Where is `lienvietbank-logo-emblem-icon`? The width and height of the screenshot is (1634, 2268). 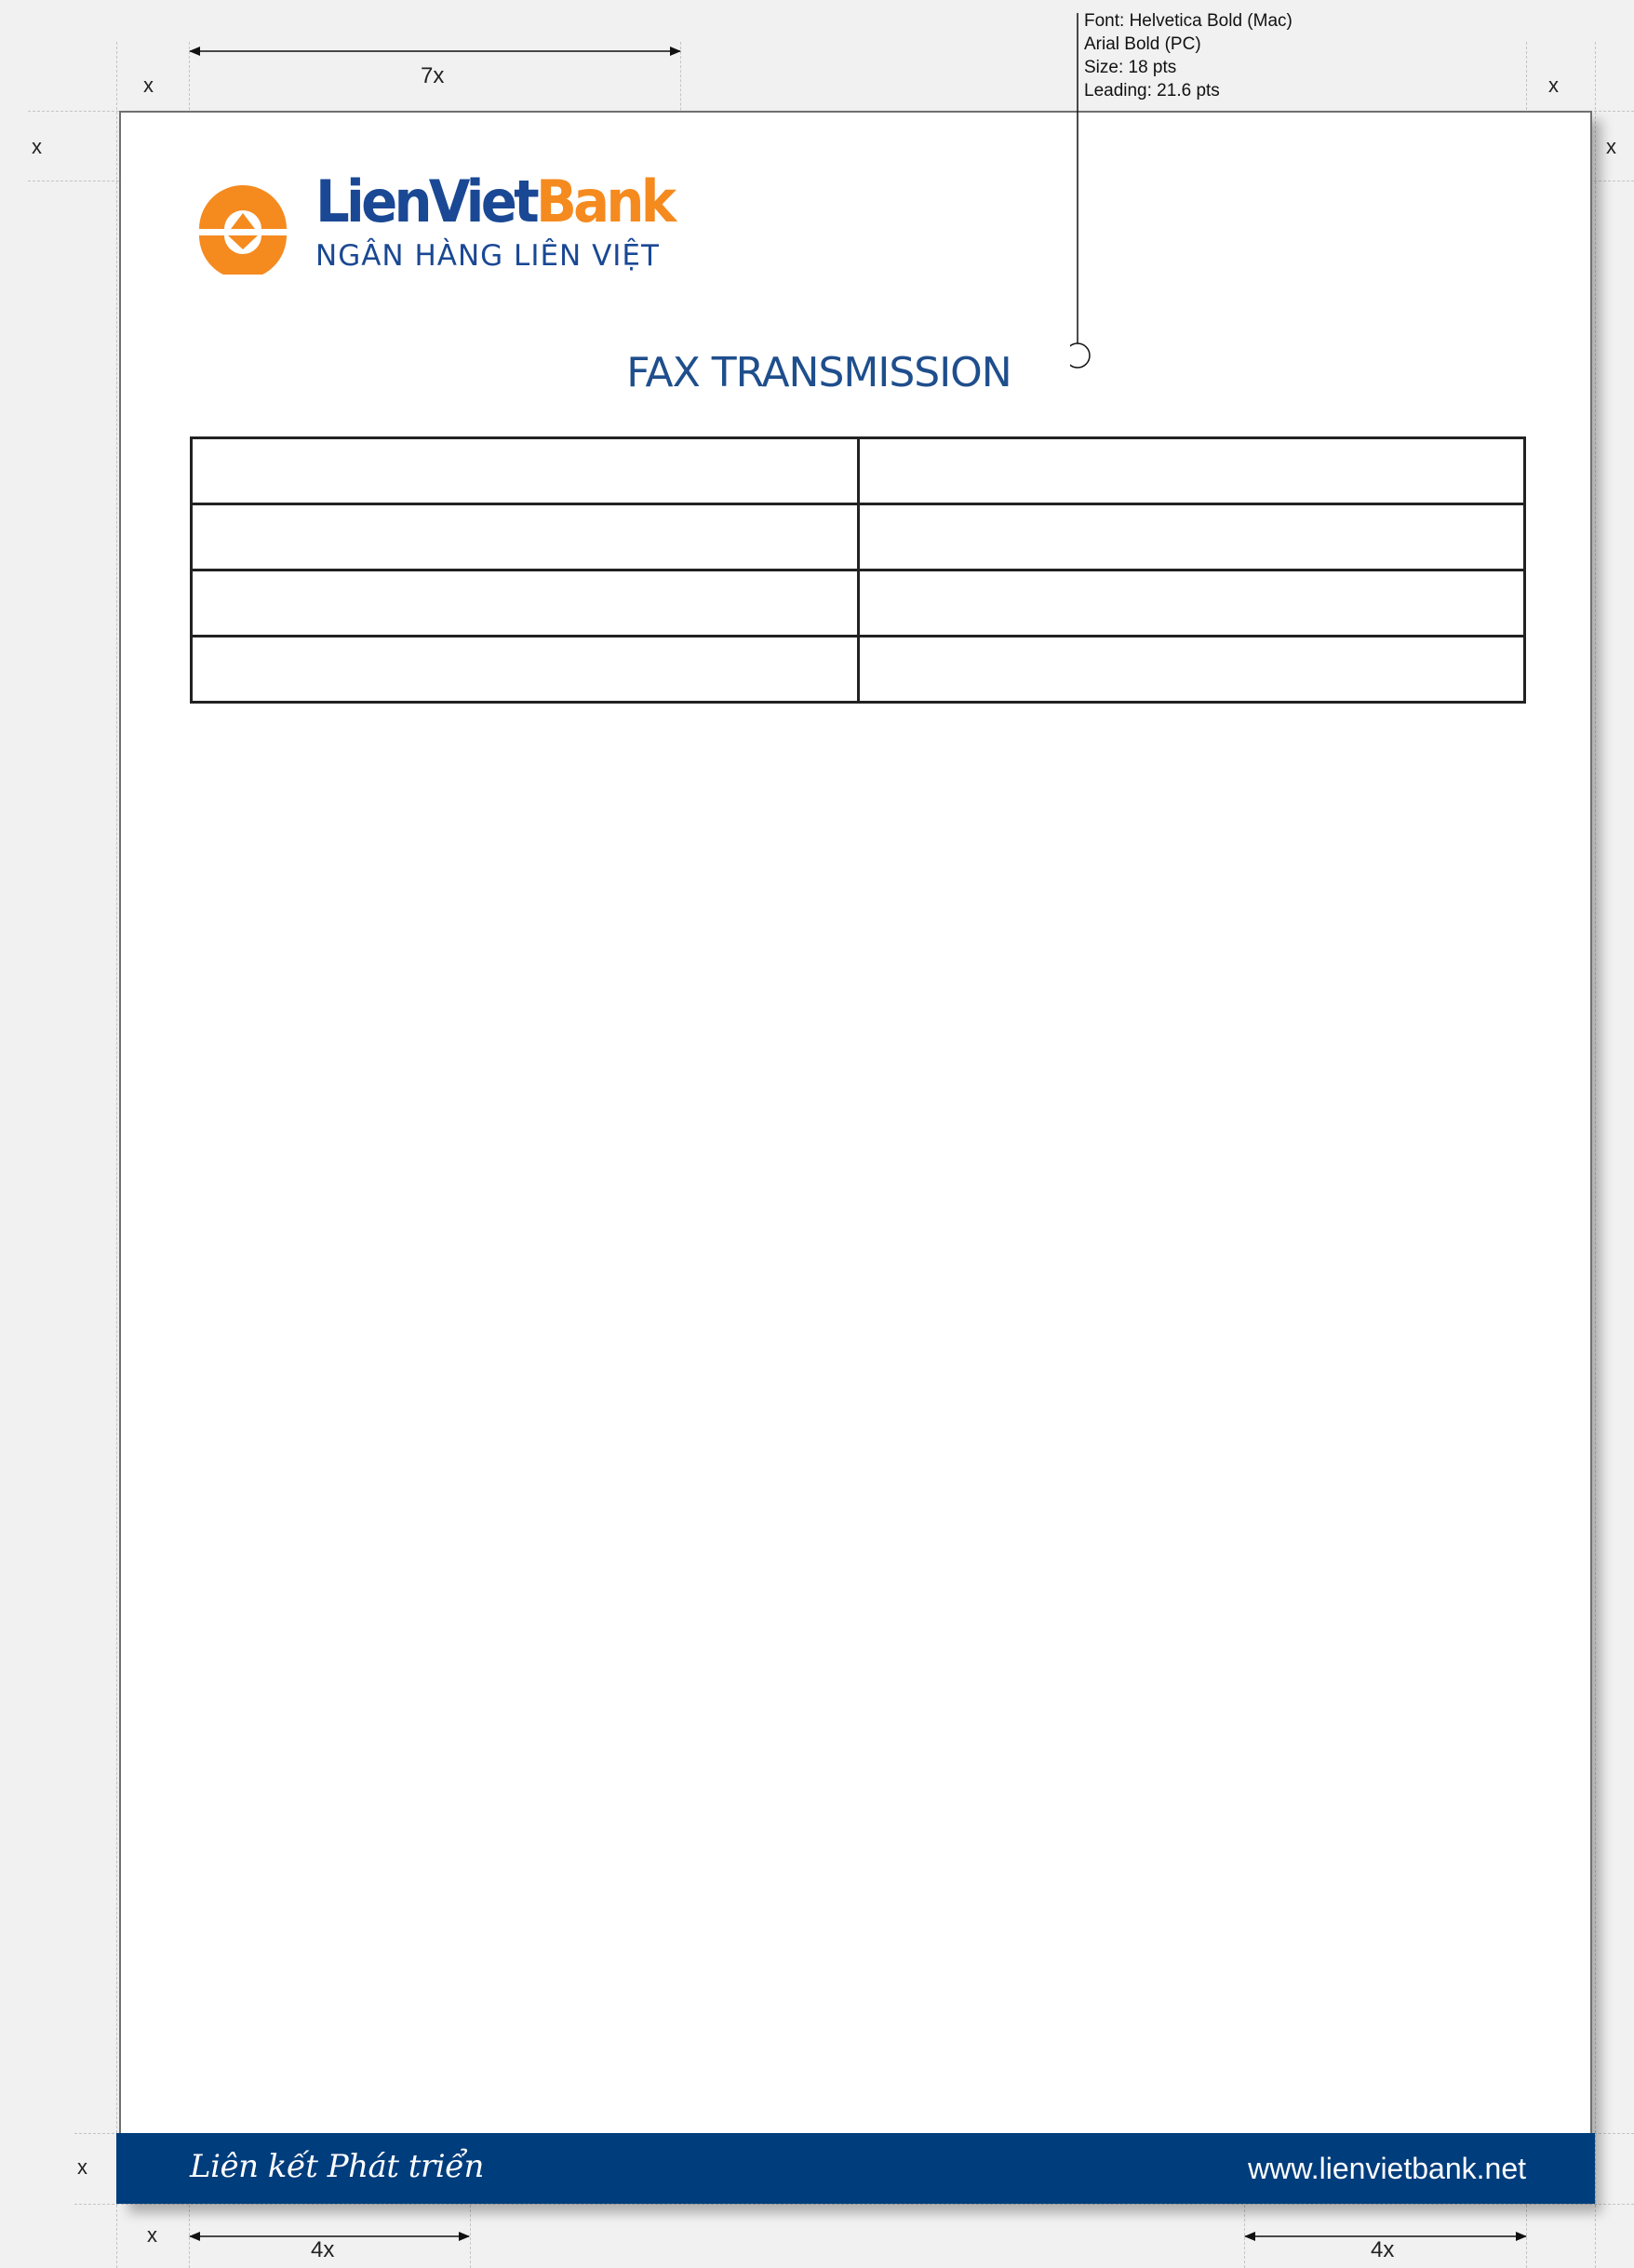 lienvietbank-logo-emblem-icon is located at coordinates (243, 230).